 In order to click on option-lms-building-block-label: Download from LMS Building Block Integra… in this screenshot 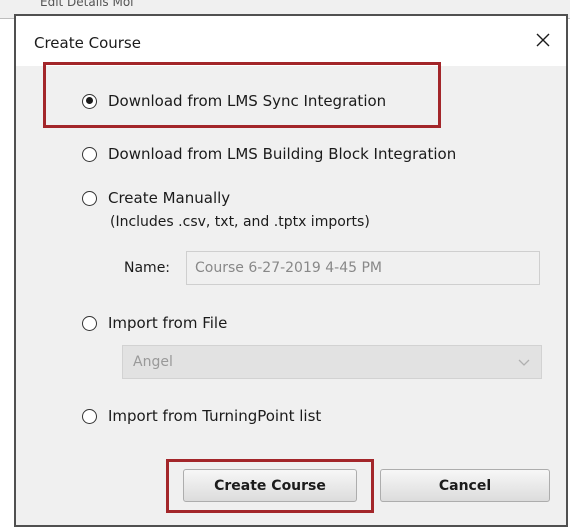, I will do `click(282, 154)`.